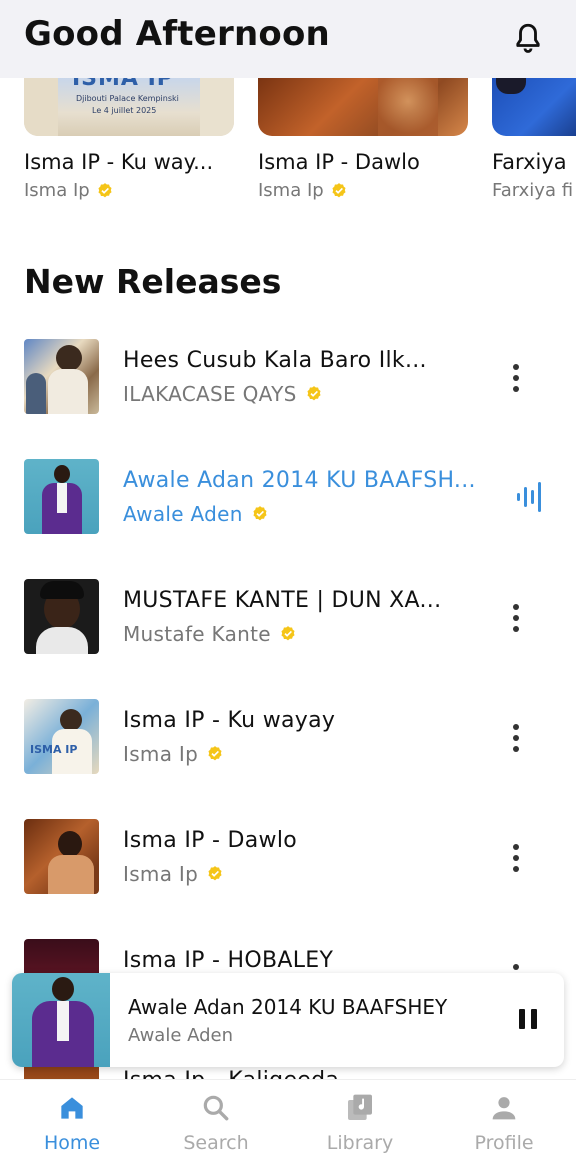 This screenshot has height=1167, width=576. What do you see at coordinates (153, 281) in the screenshot?
I see `section-title-new-releases: New Releases` at bounding box center [153, 281].